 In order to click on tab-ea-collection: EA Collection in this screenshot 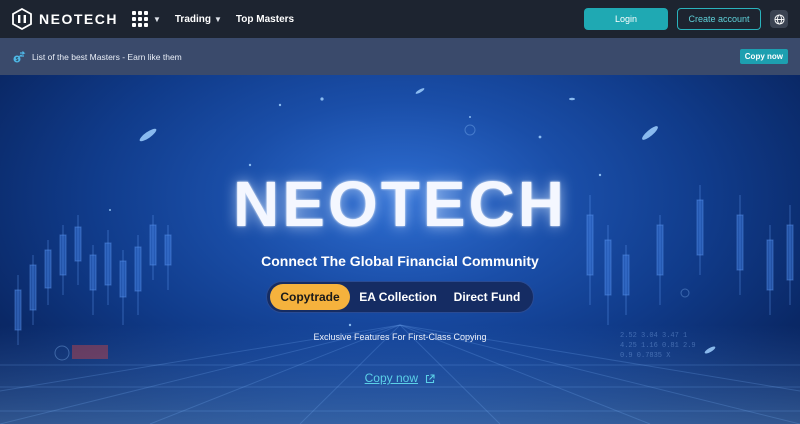, I will do `click(398, 297)`.